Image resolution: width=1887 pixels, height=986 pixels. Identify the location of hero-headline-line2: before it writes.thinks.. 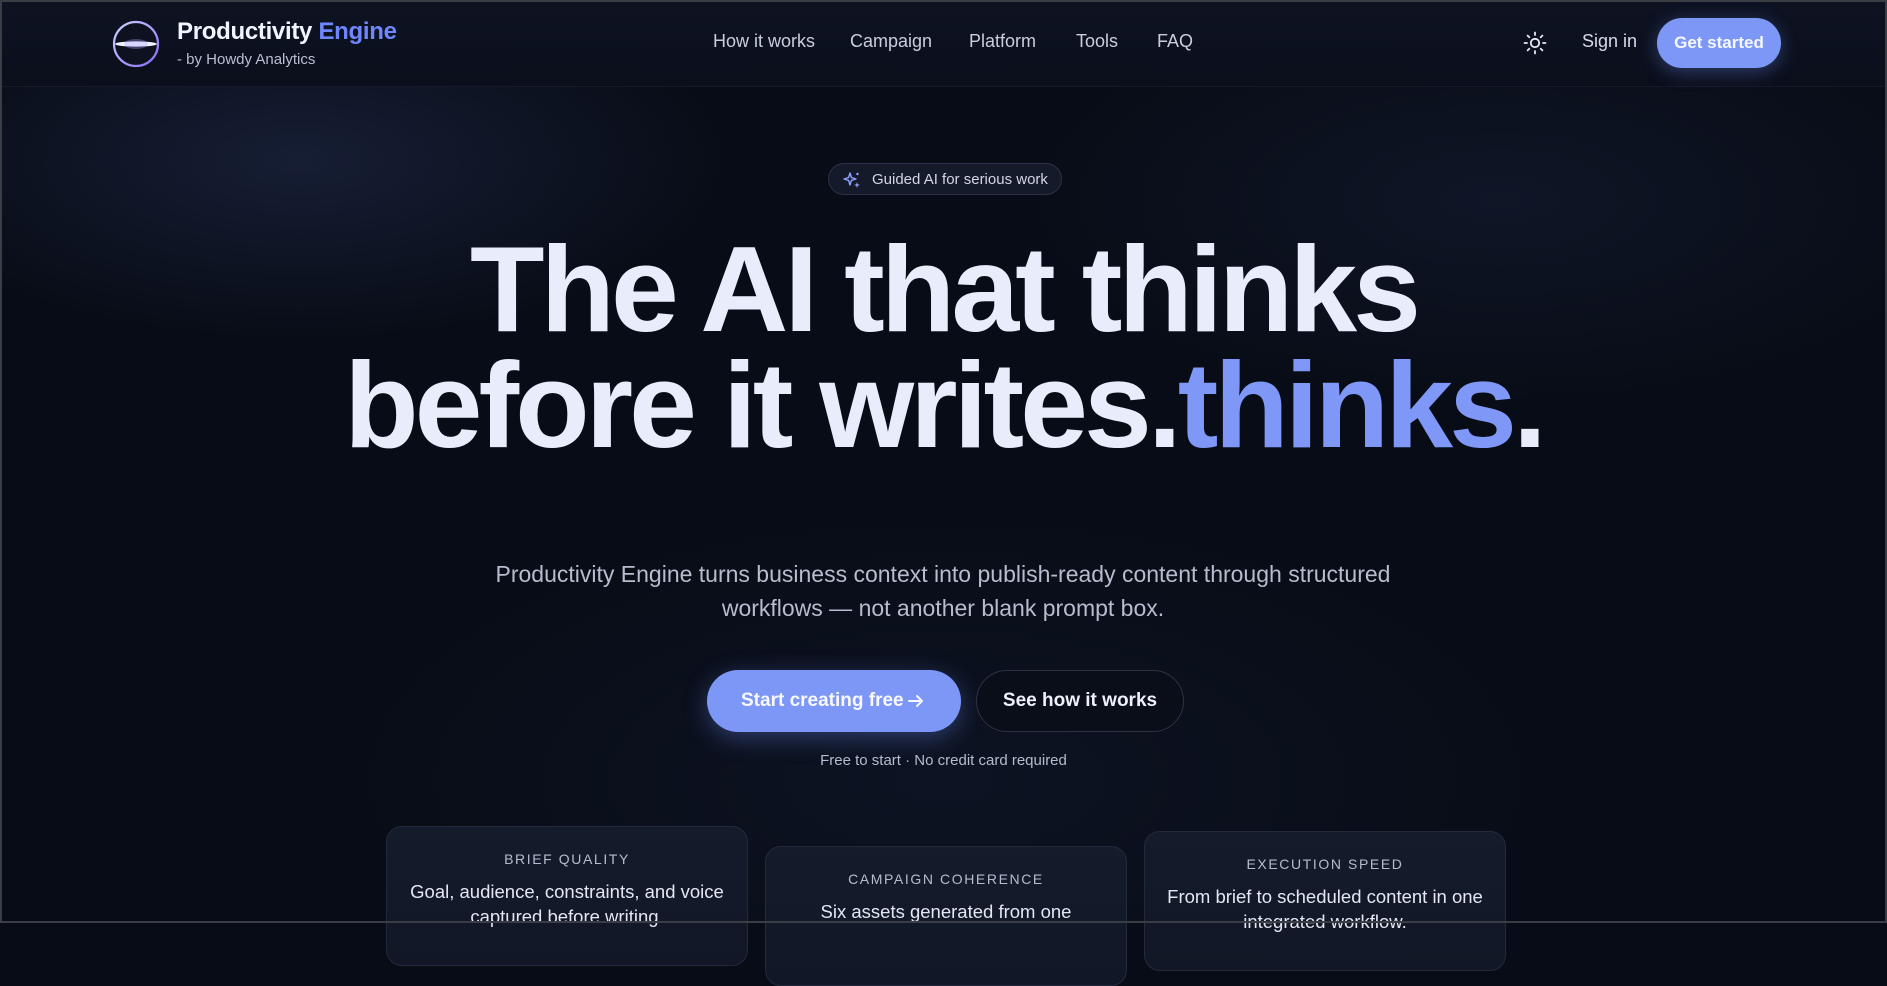
(943, 405).